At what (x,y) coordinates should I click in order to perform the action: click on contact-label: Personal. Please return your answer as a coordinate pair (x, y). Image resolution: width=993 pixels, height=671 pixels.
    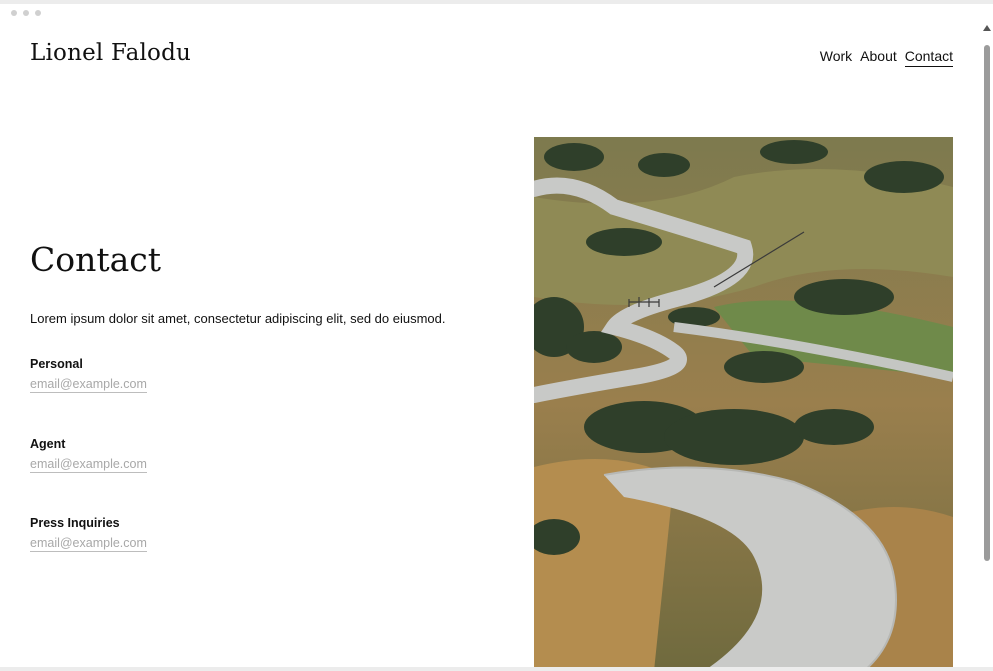
    Looking at the image, I should click on (56, 364).